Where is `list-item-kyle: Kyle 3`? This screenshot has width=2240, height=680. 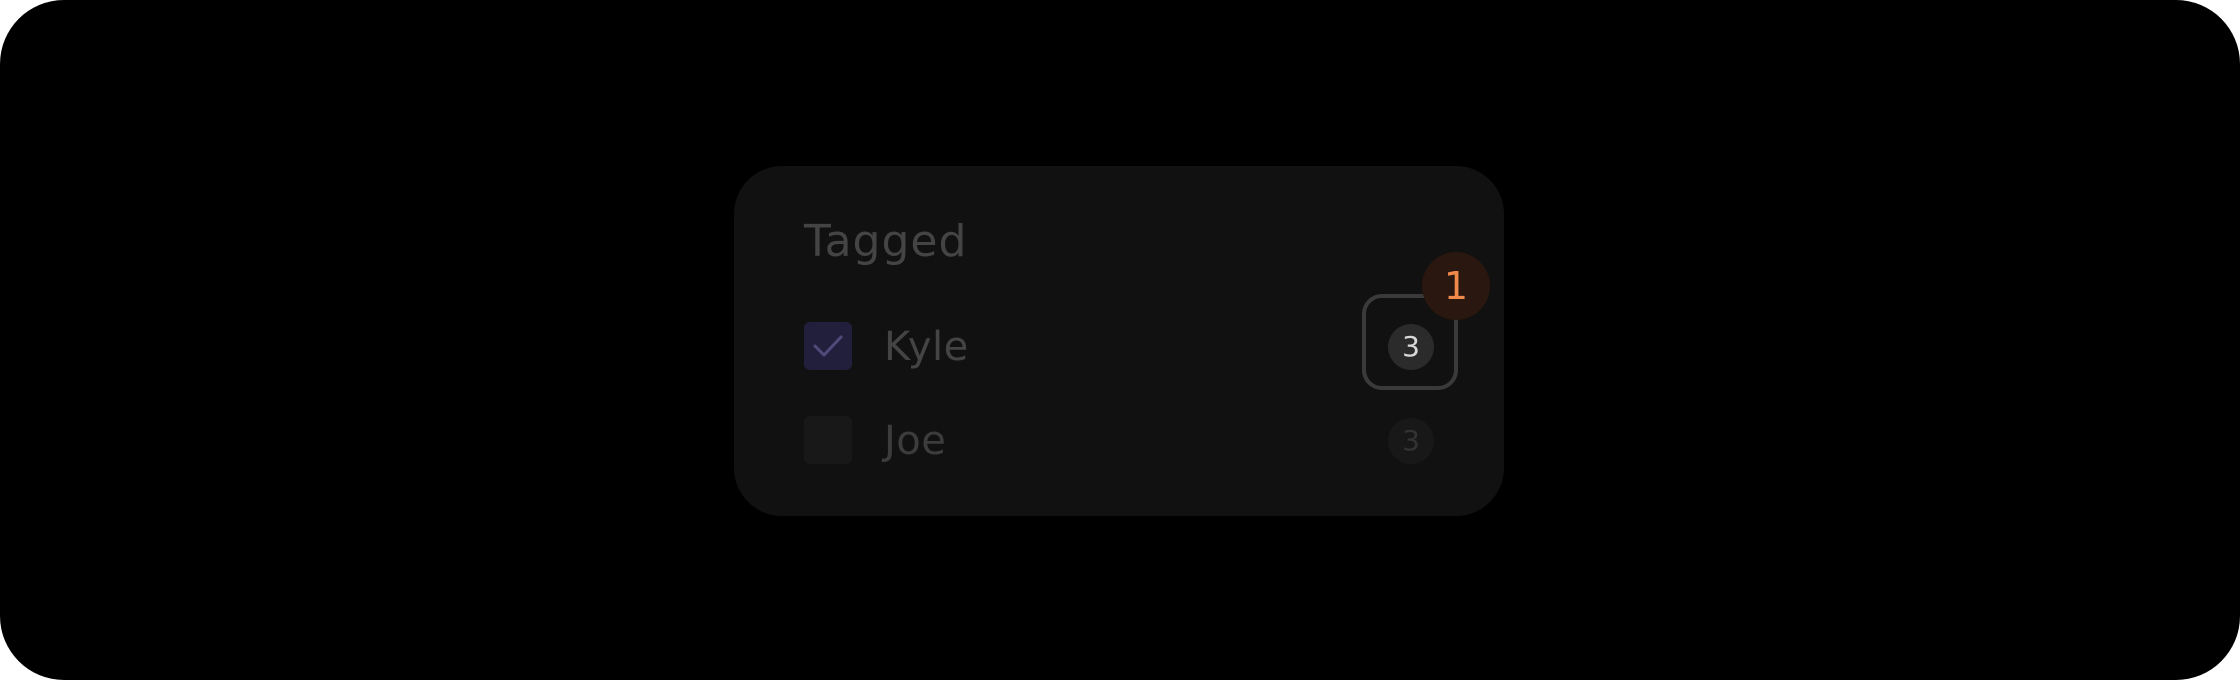
list-item-kyle: Kyle 3 is located at coordinates (1119, 347).